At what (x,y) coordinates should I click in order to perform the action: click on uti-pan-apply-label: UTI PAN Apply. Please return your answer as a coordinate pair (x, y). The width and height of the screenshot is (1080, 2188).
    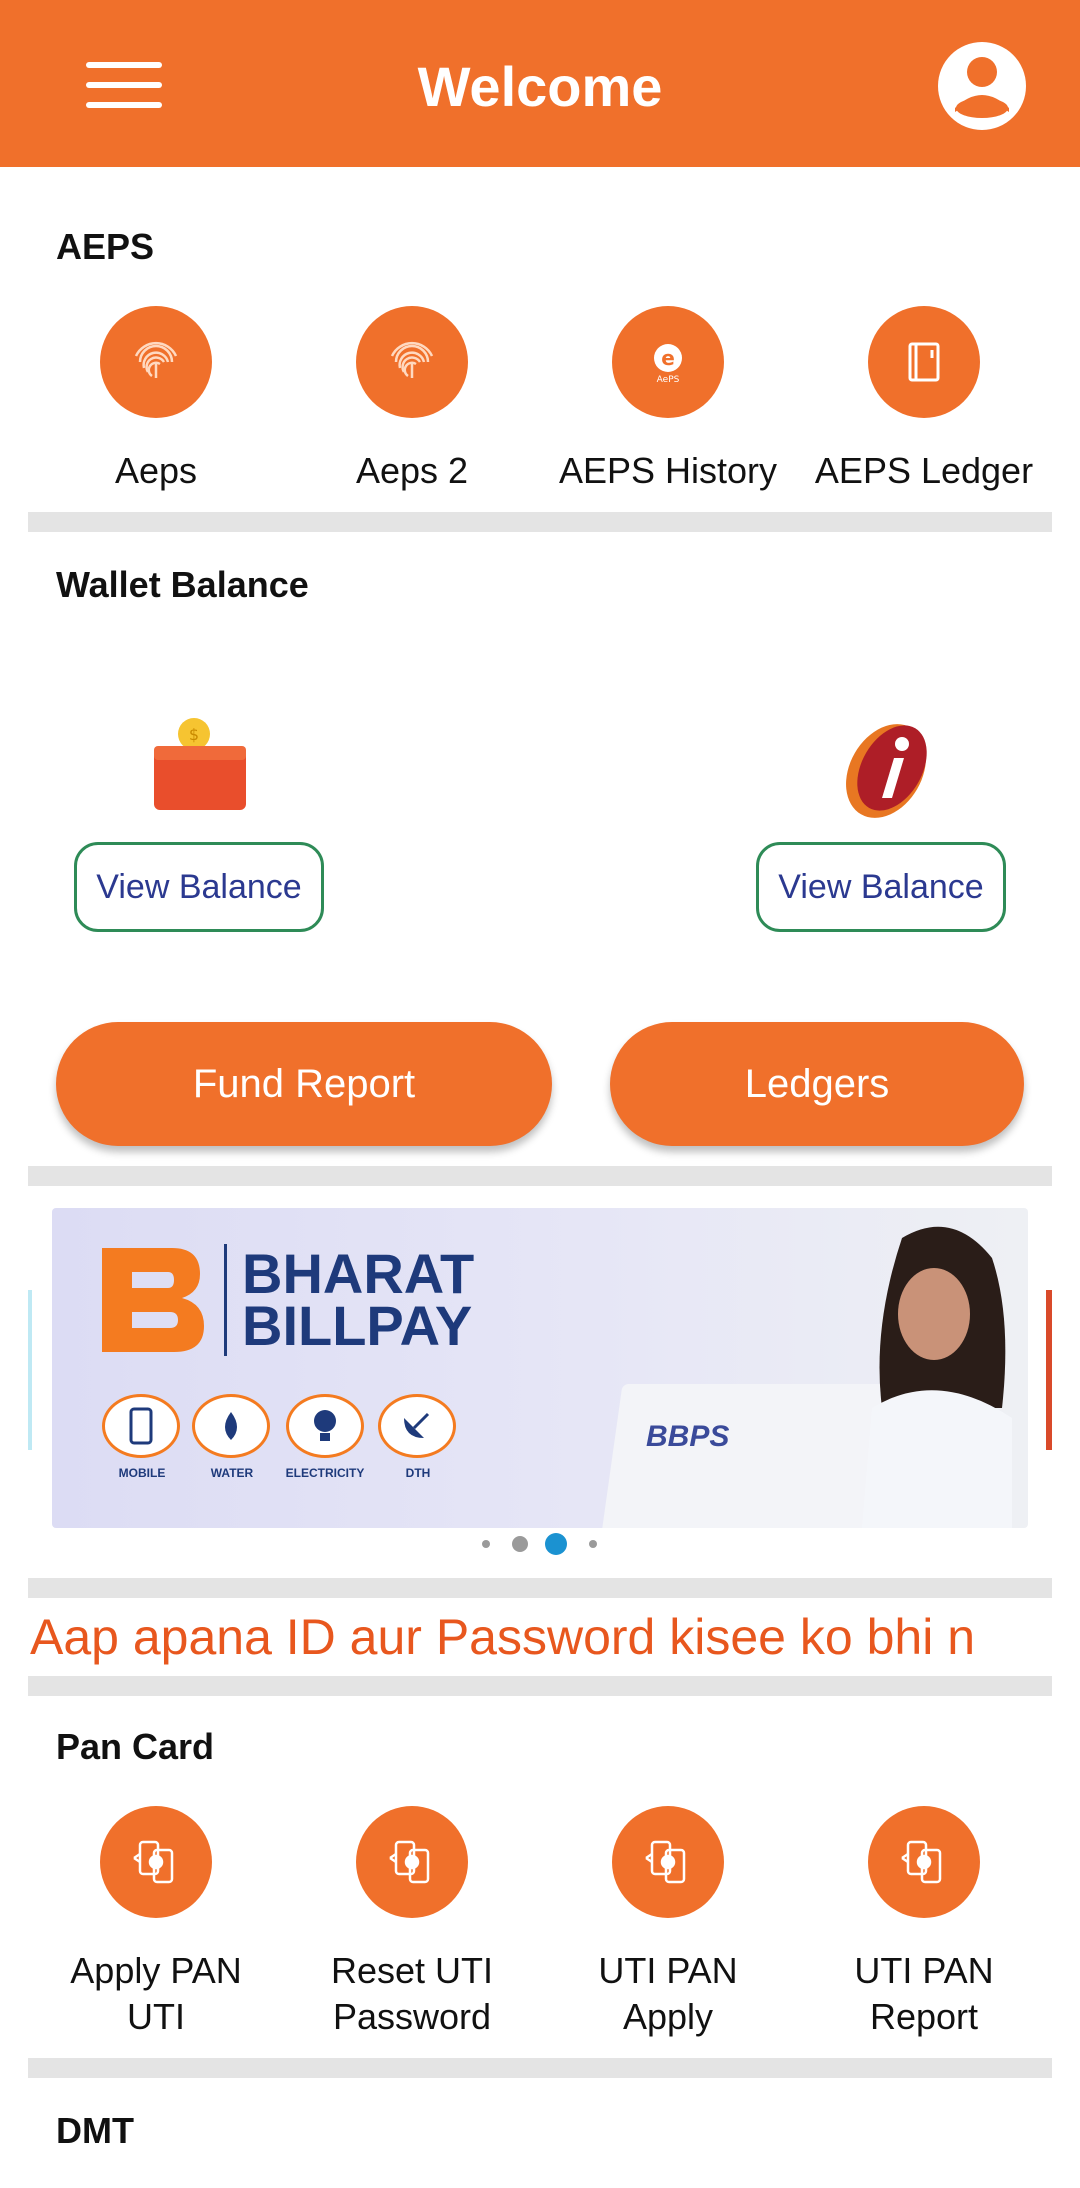
    Looking at the image, I should click on (668, 1994).